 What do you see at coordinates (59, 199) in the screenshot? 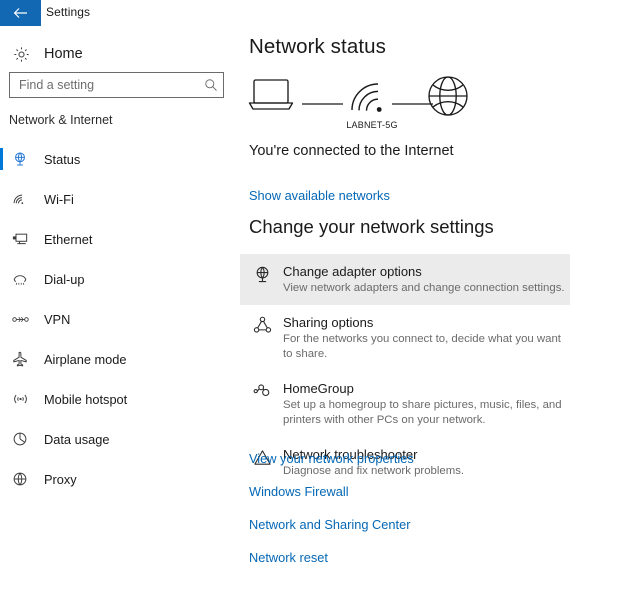
I see `sidebar-item-label: Wi-Fi` at bounding box center [59, 199].